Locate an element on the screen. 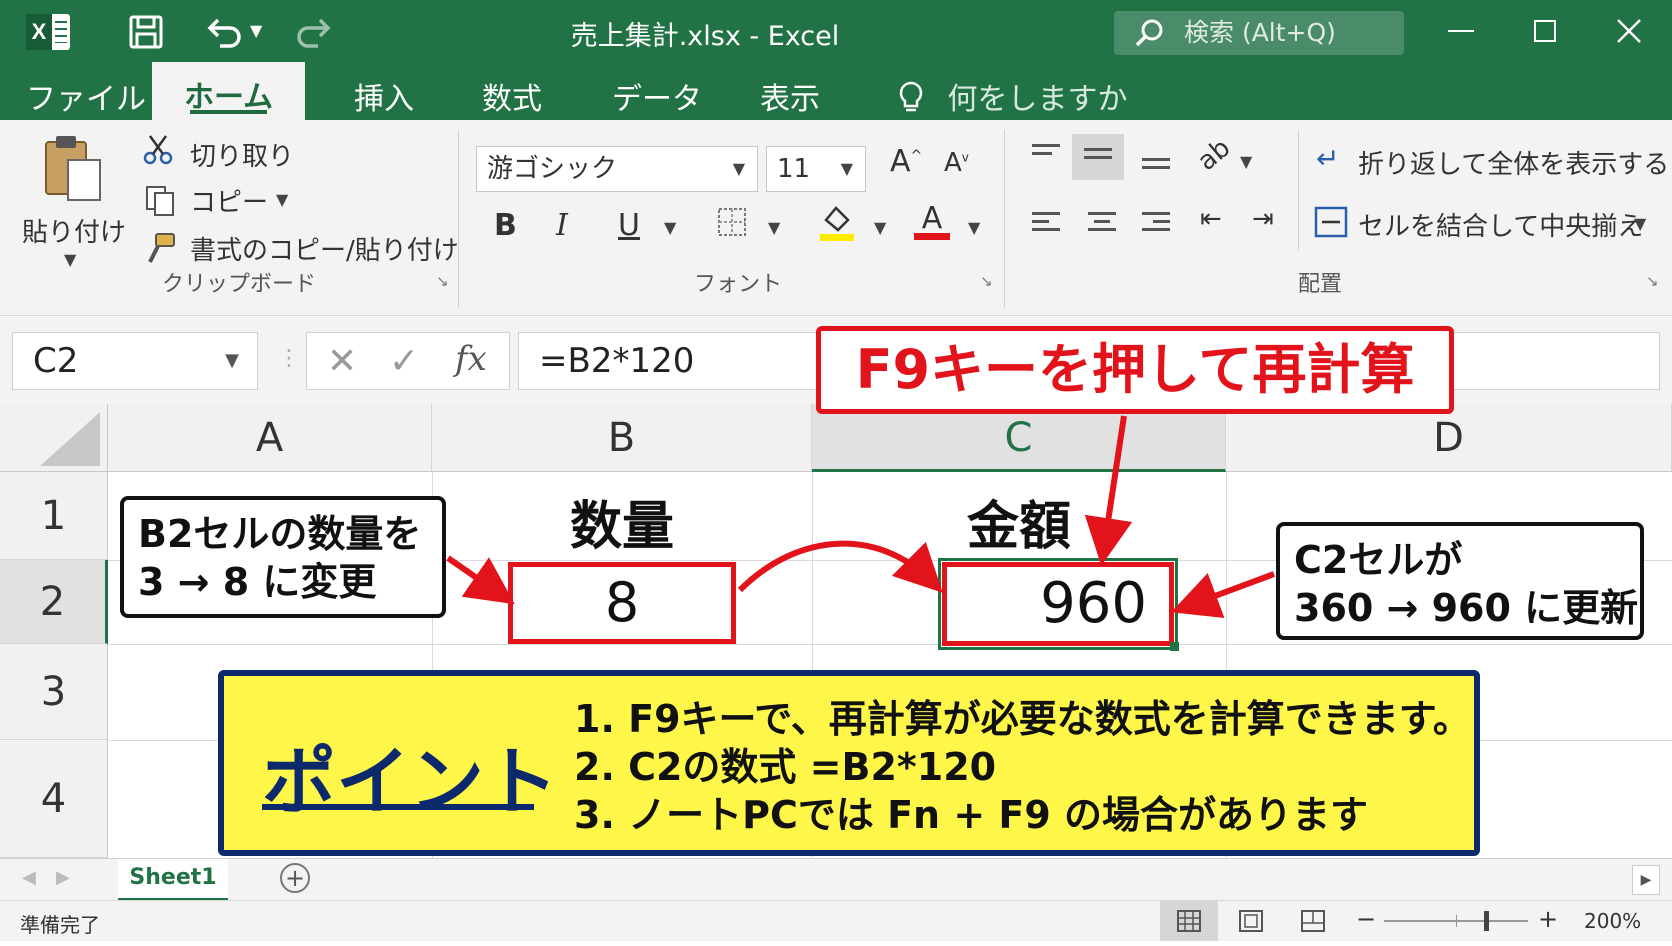 The width and height of the screenshot is (1672, 946). b2-note-line2: 3 → 8 に変更 is located at coordinates (257, 582).